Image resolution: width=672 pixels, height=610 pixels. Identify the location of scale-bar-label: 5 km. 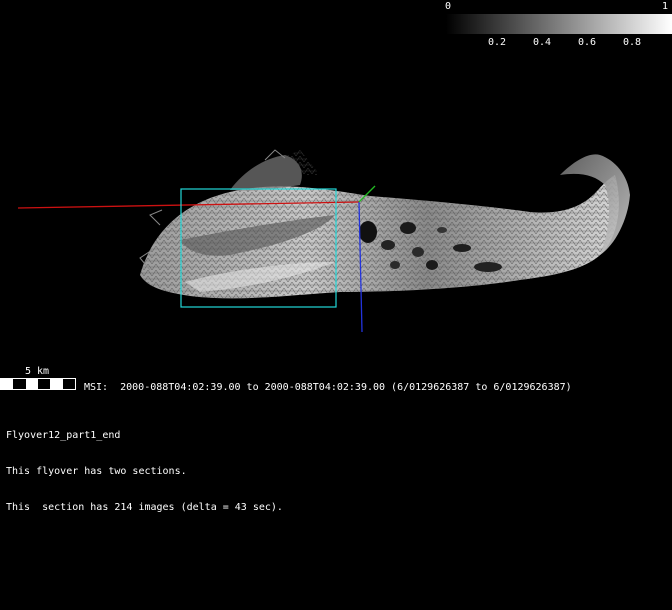
(37, 371).